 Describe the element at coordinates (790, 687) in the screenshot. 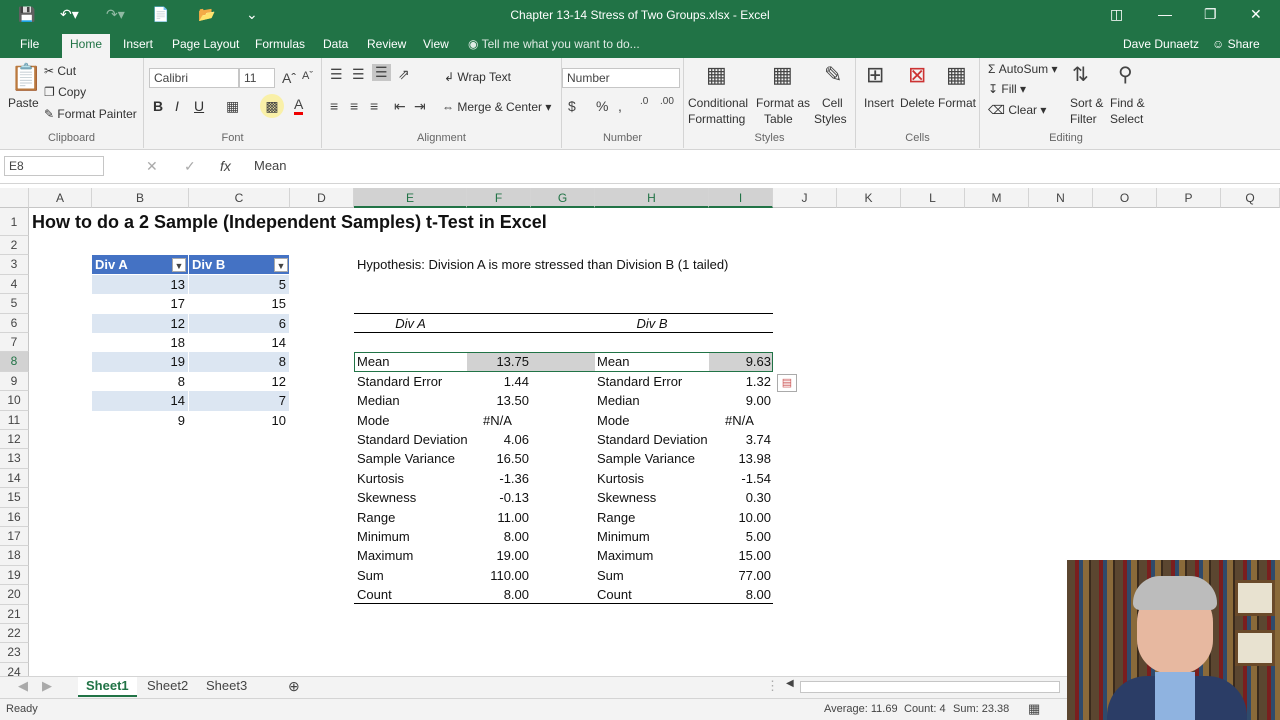

I see `scroll-left-icon: ◀` at that location.